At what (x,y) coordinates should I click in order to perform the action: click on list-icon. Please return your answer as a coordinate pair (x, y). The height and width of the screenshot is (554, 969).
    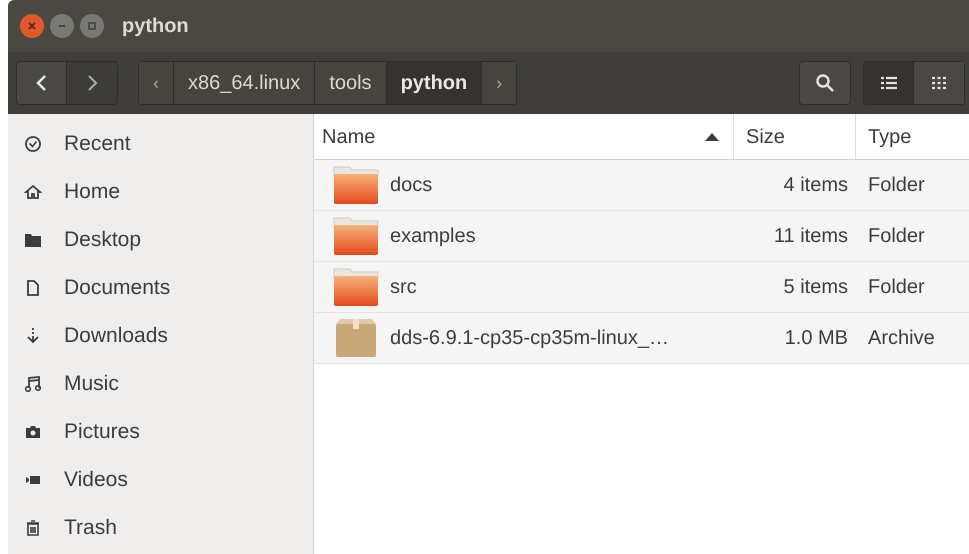
    Looking at the image, I should click on (888, 83).